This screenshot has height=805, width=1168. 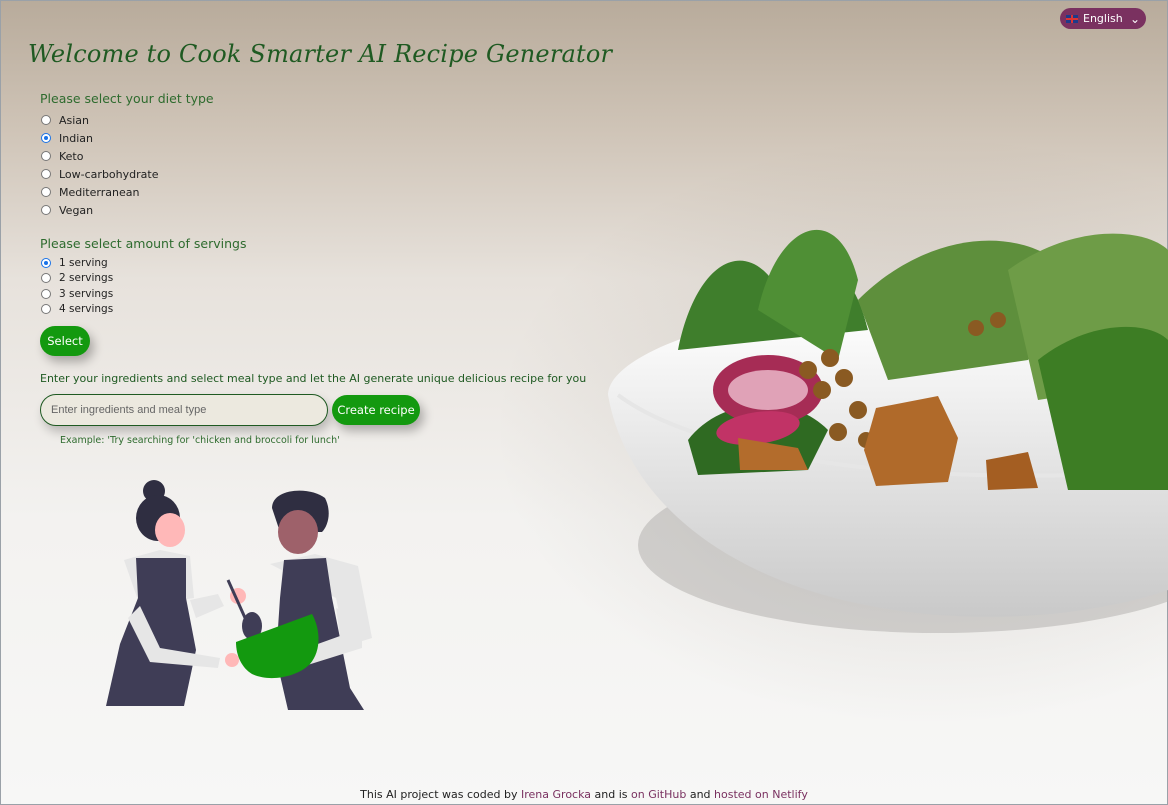 I want to click on diet-option-keto: Keto, so click(x=99, y=156).